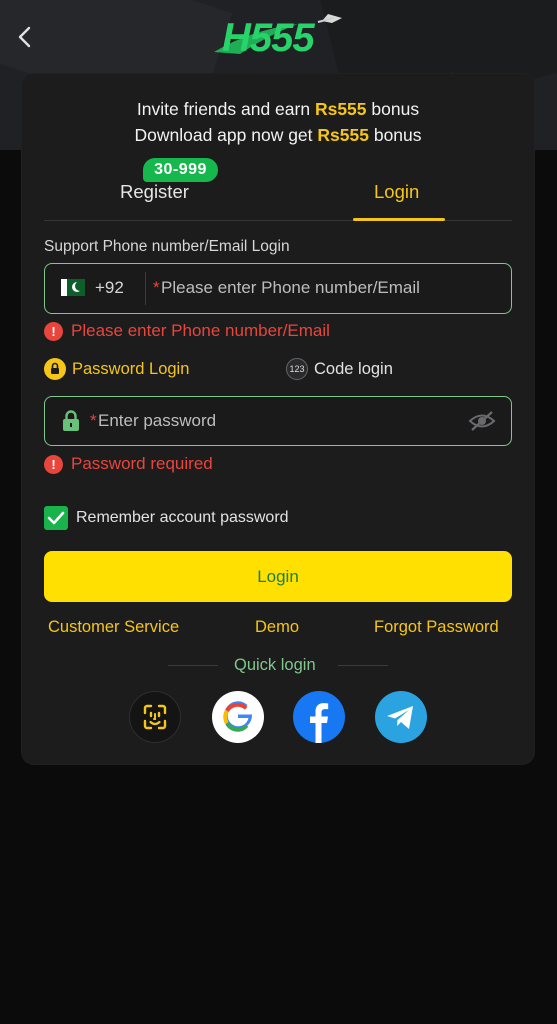 The width and height of the screenshot is (557, 1024). Describe the element at coordinates (193, 665) in the screenshot. I see `quick-login-divider-left` at that location.